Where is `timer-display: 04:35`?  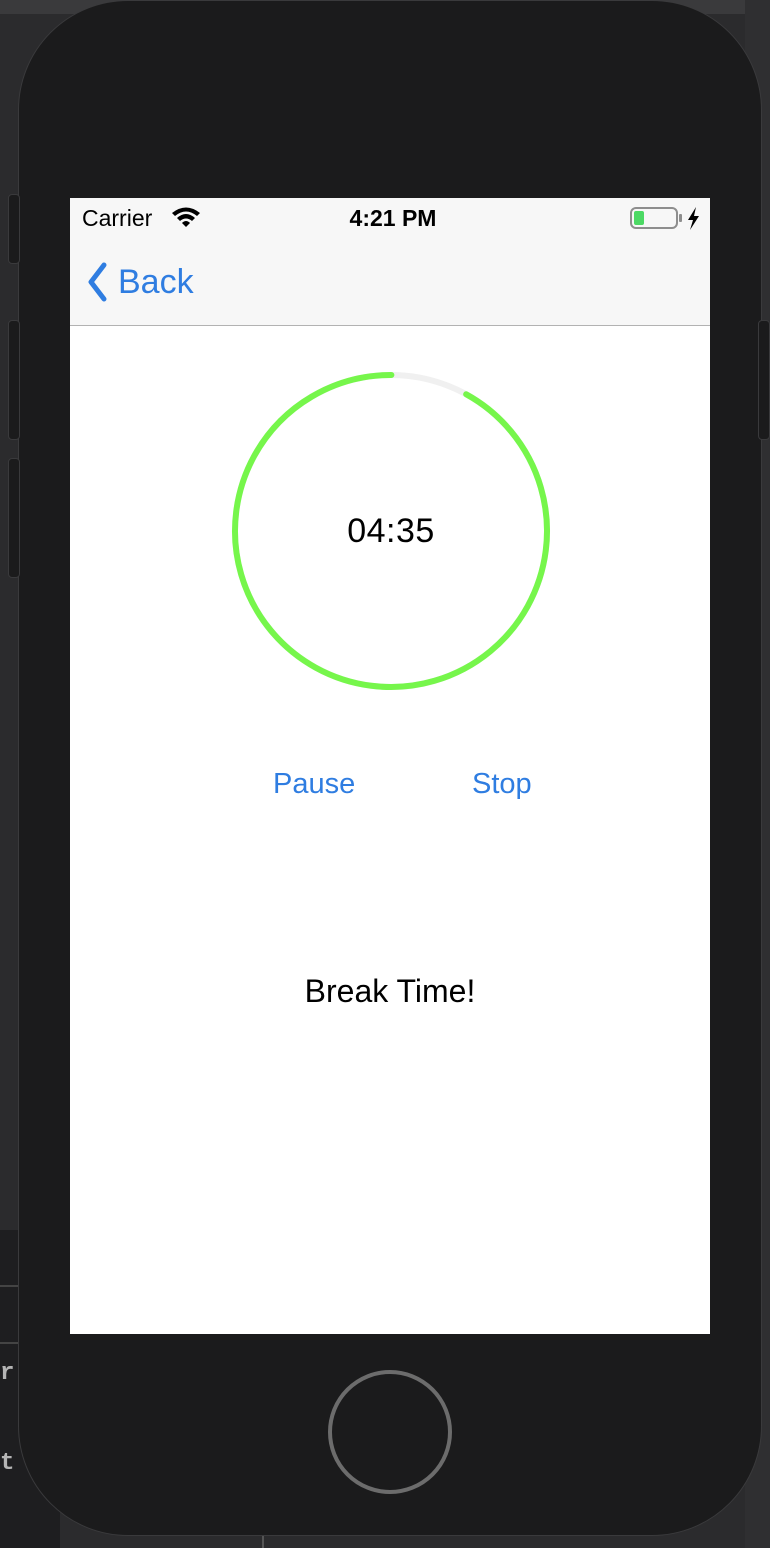 timer-display: 04:35 is located at coordinates (391, 530).